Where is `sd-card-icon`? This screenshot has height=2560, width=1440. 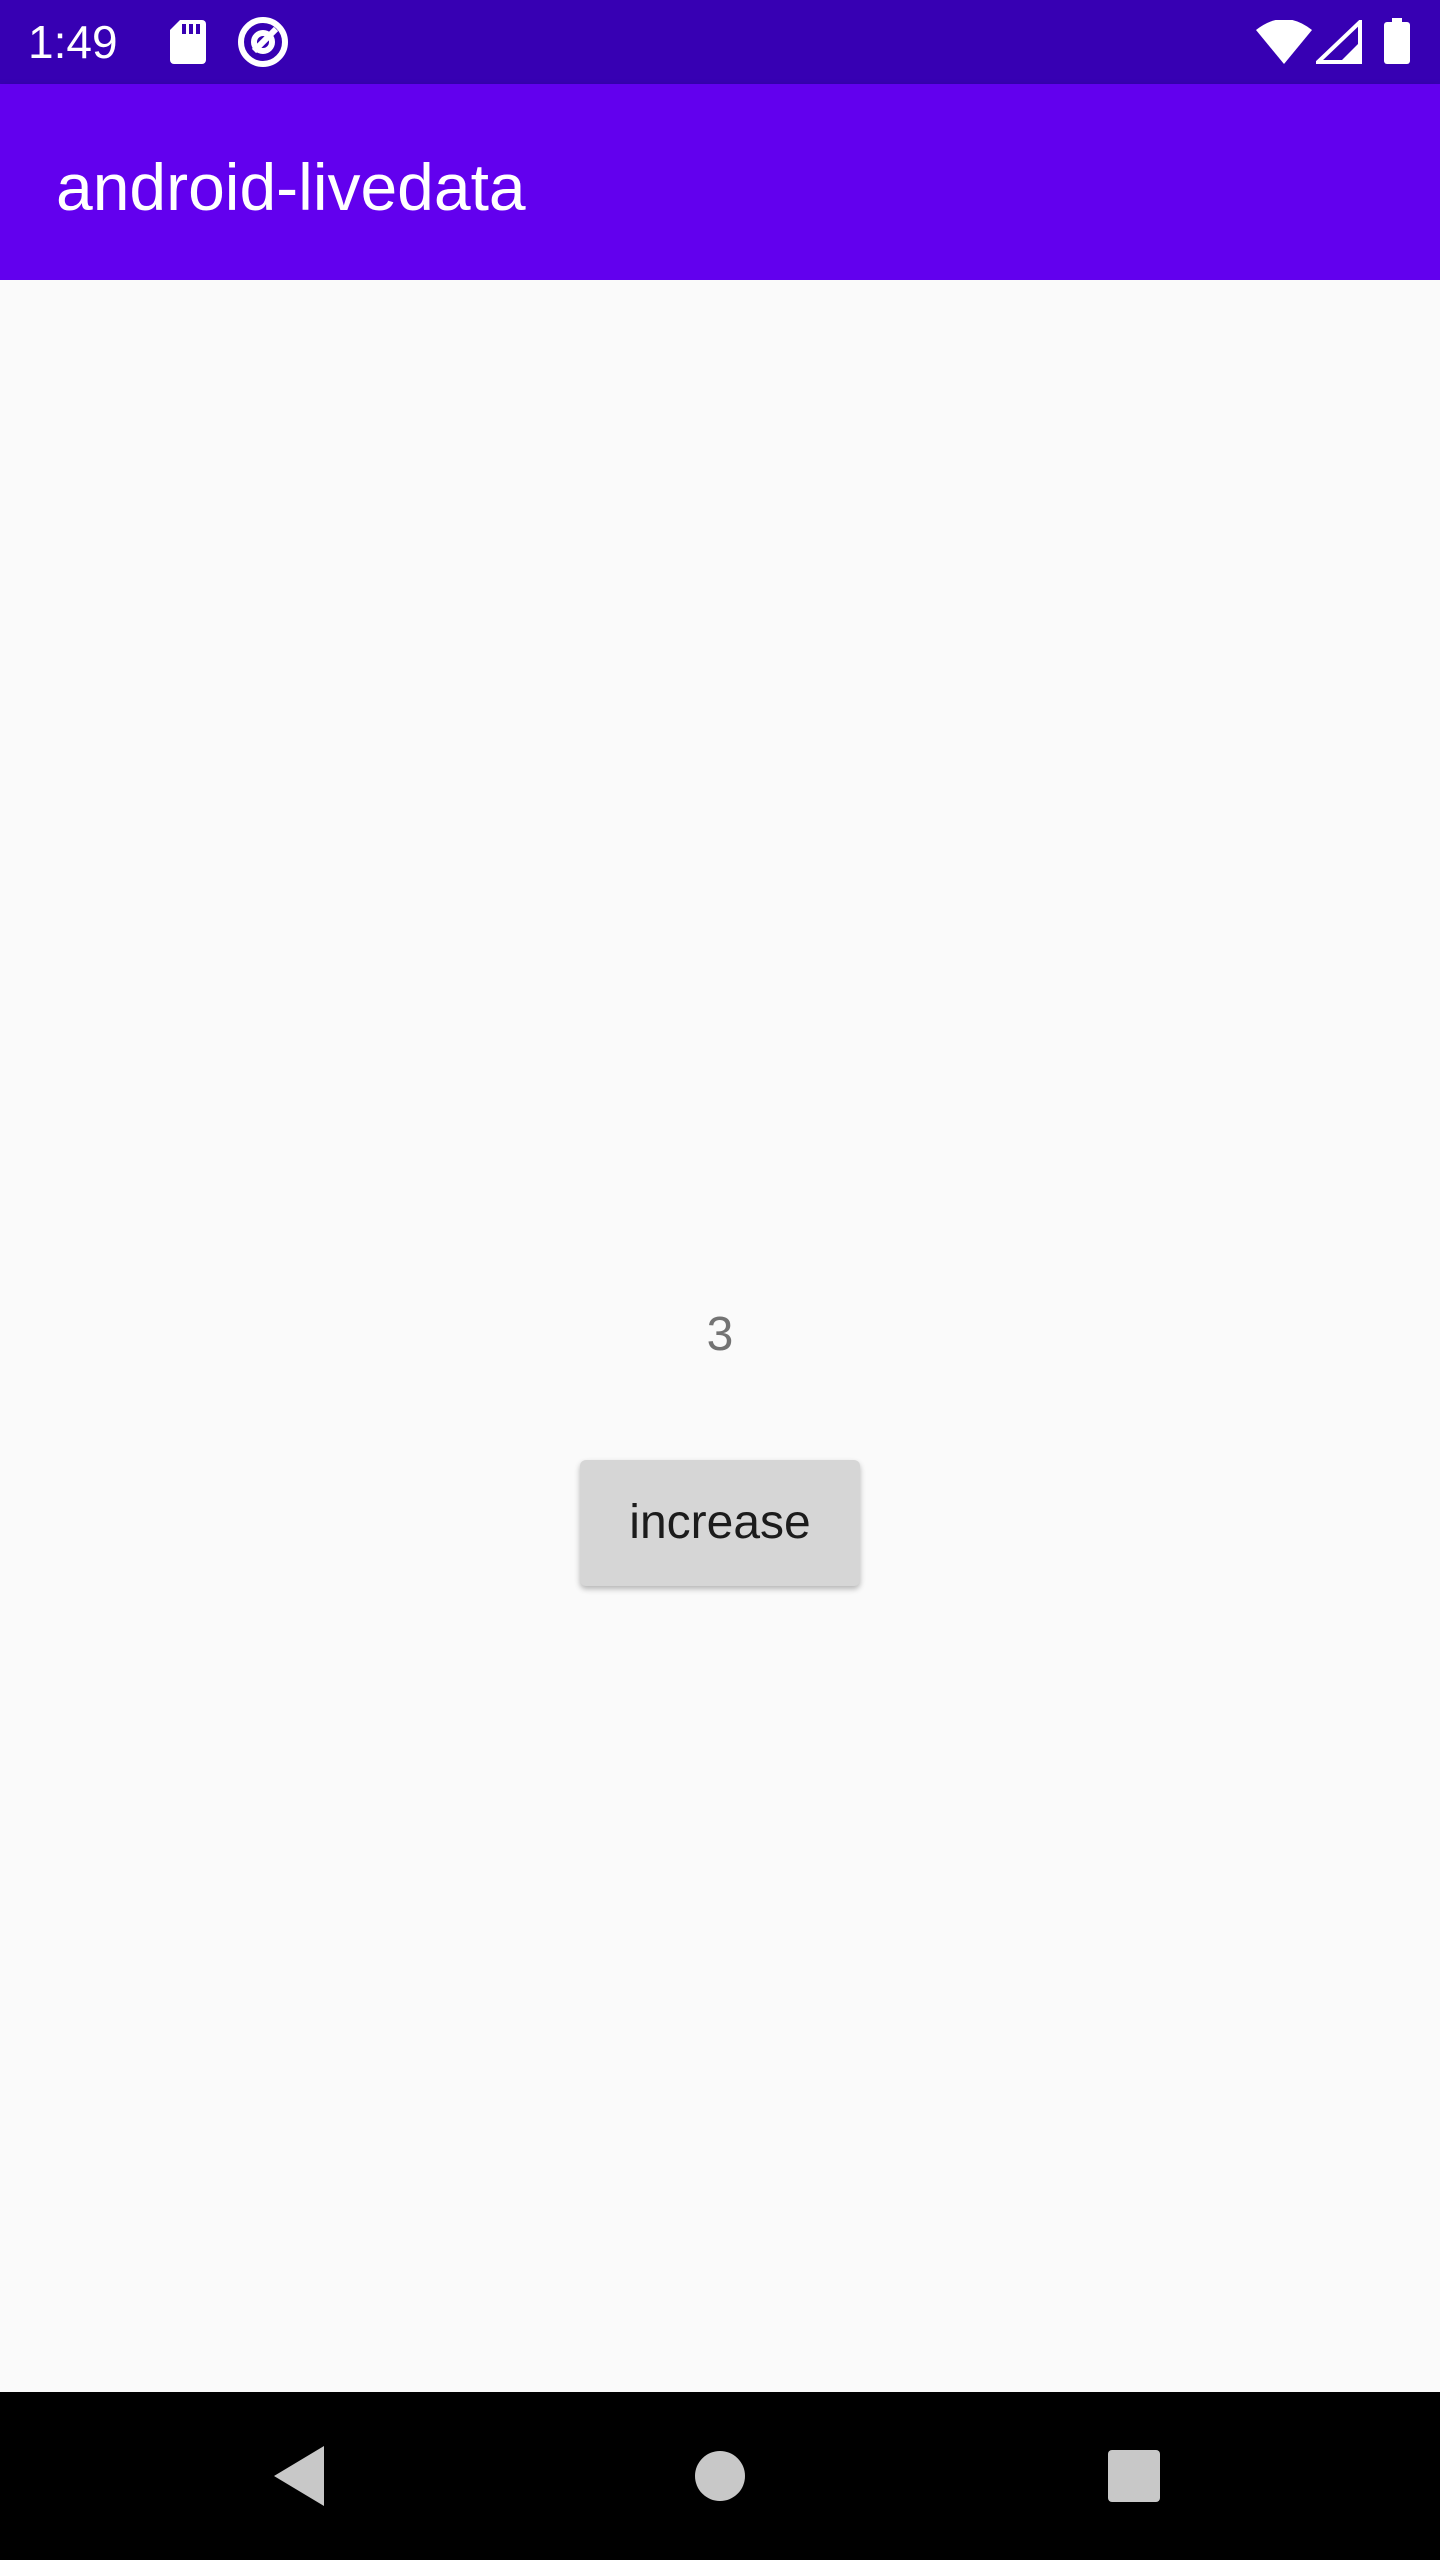 sd-card-icon is located at coordinates (188, 42).